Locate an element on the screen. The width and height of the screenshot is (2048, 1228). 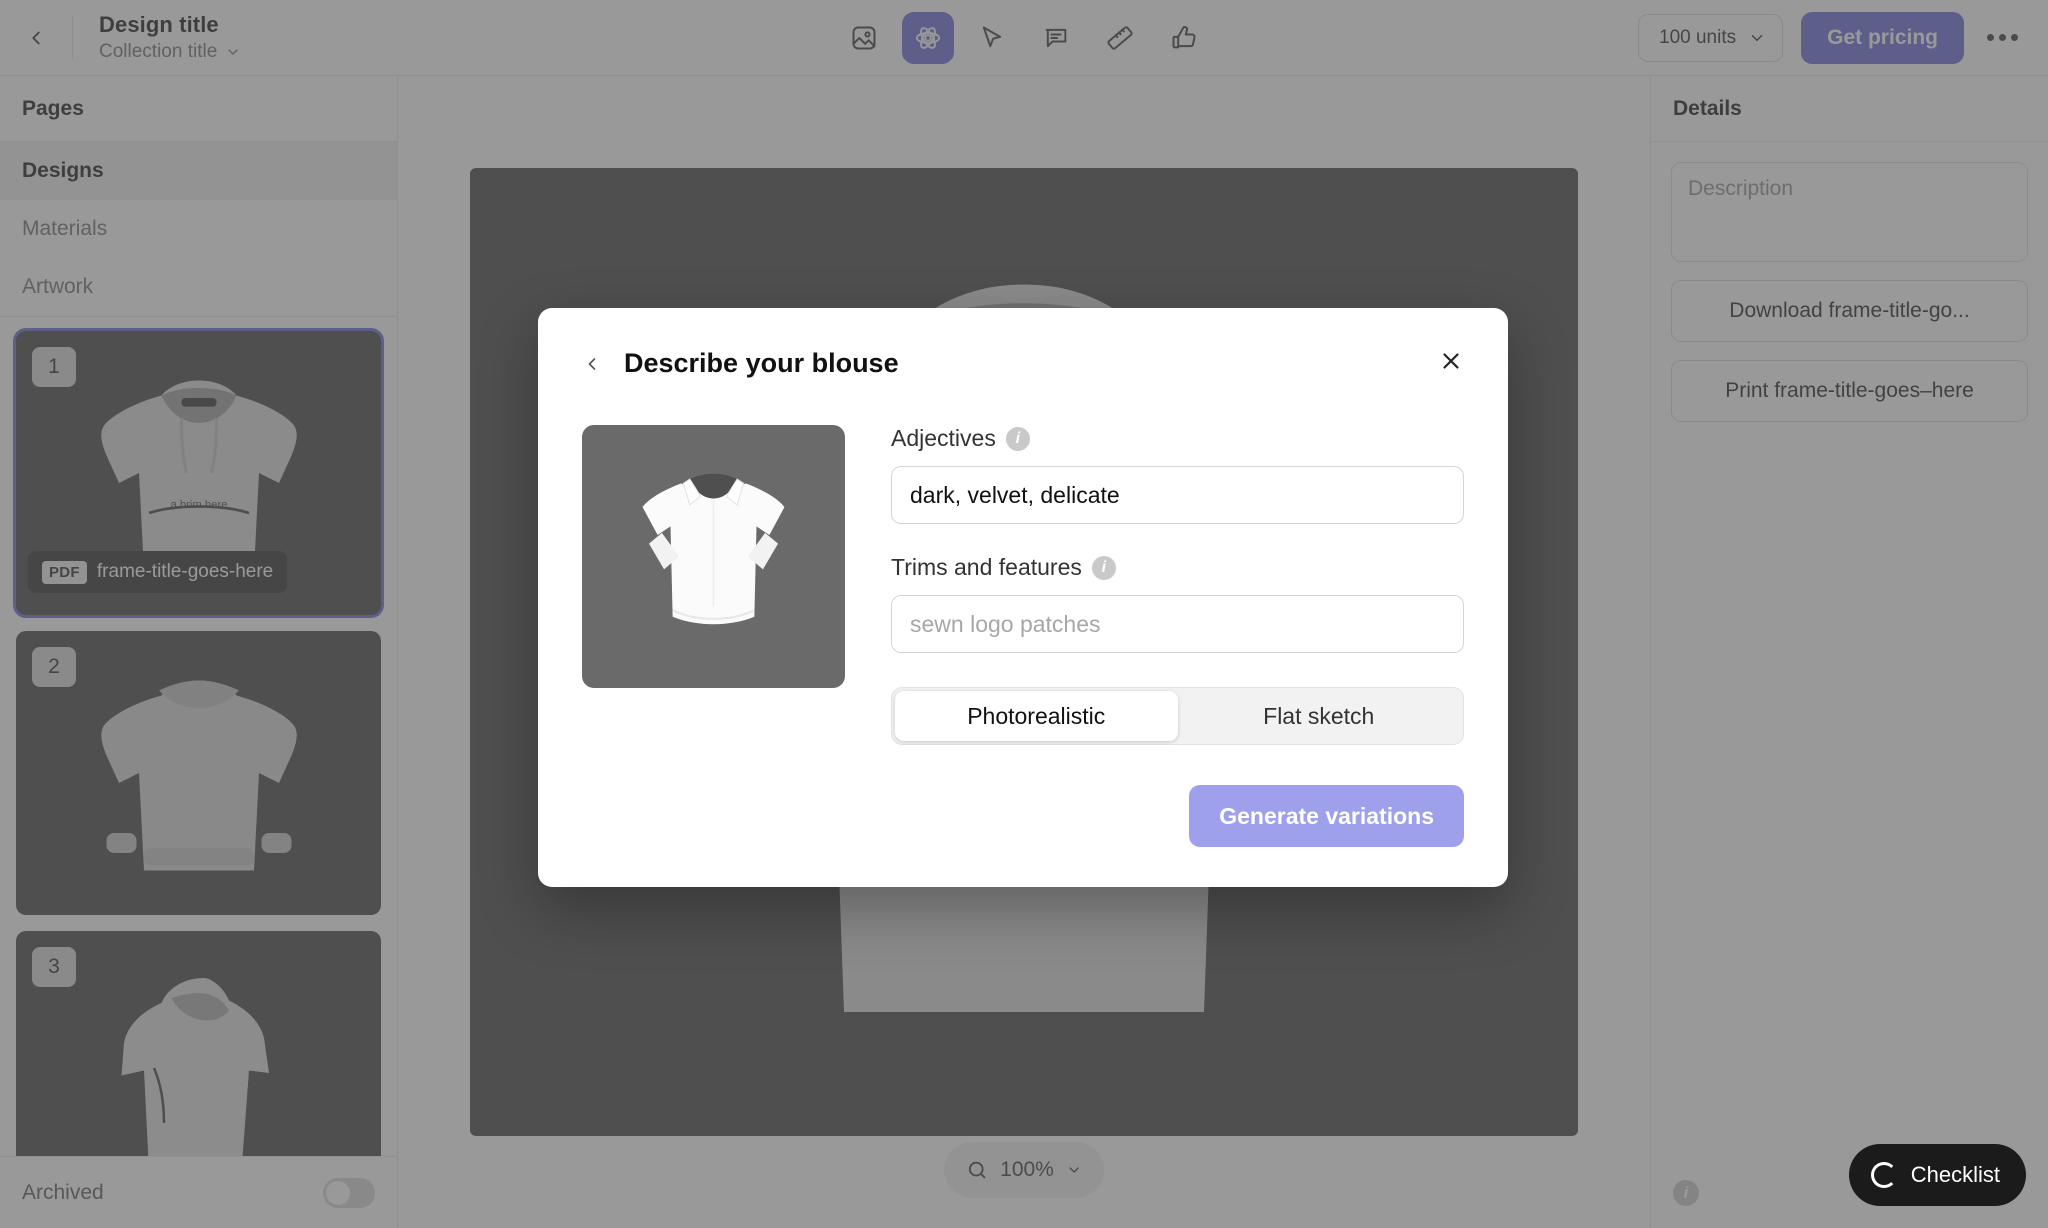
checklist-button: Checklist is located at coordinates (1937, 1175).